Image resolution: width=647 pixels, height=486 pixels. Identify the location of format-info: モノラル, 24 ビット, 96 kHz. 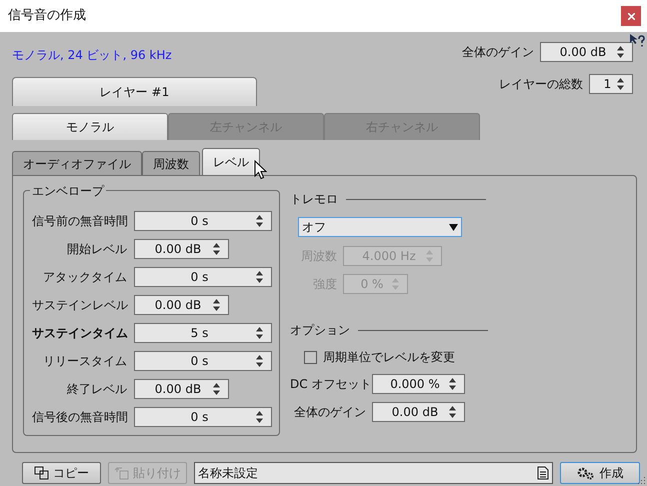
(92, 55).